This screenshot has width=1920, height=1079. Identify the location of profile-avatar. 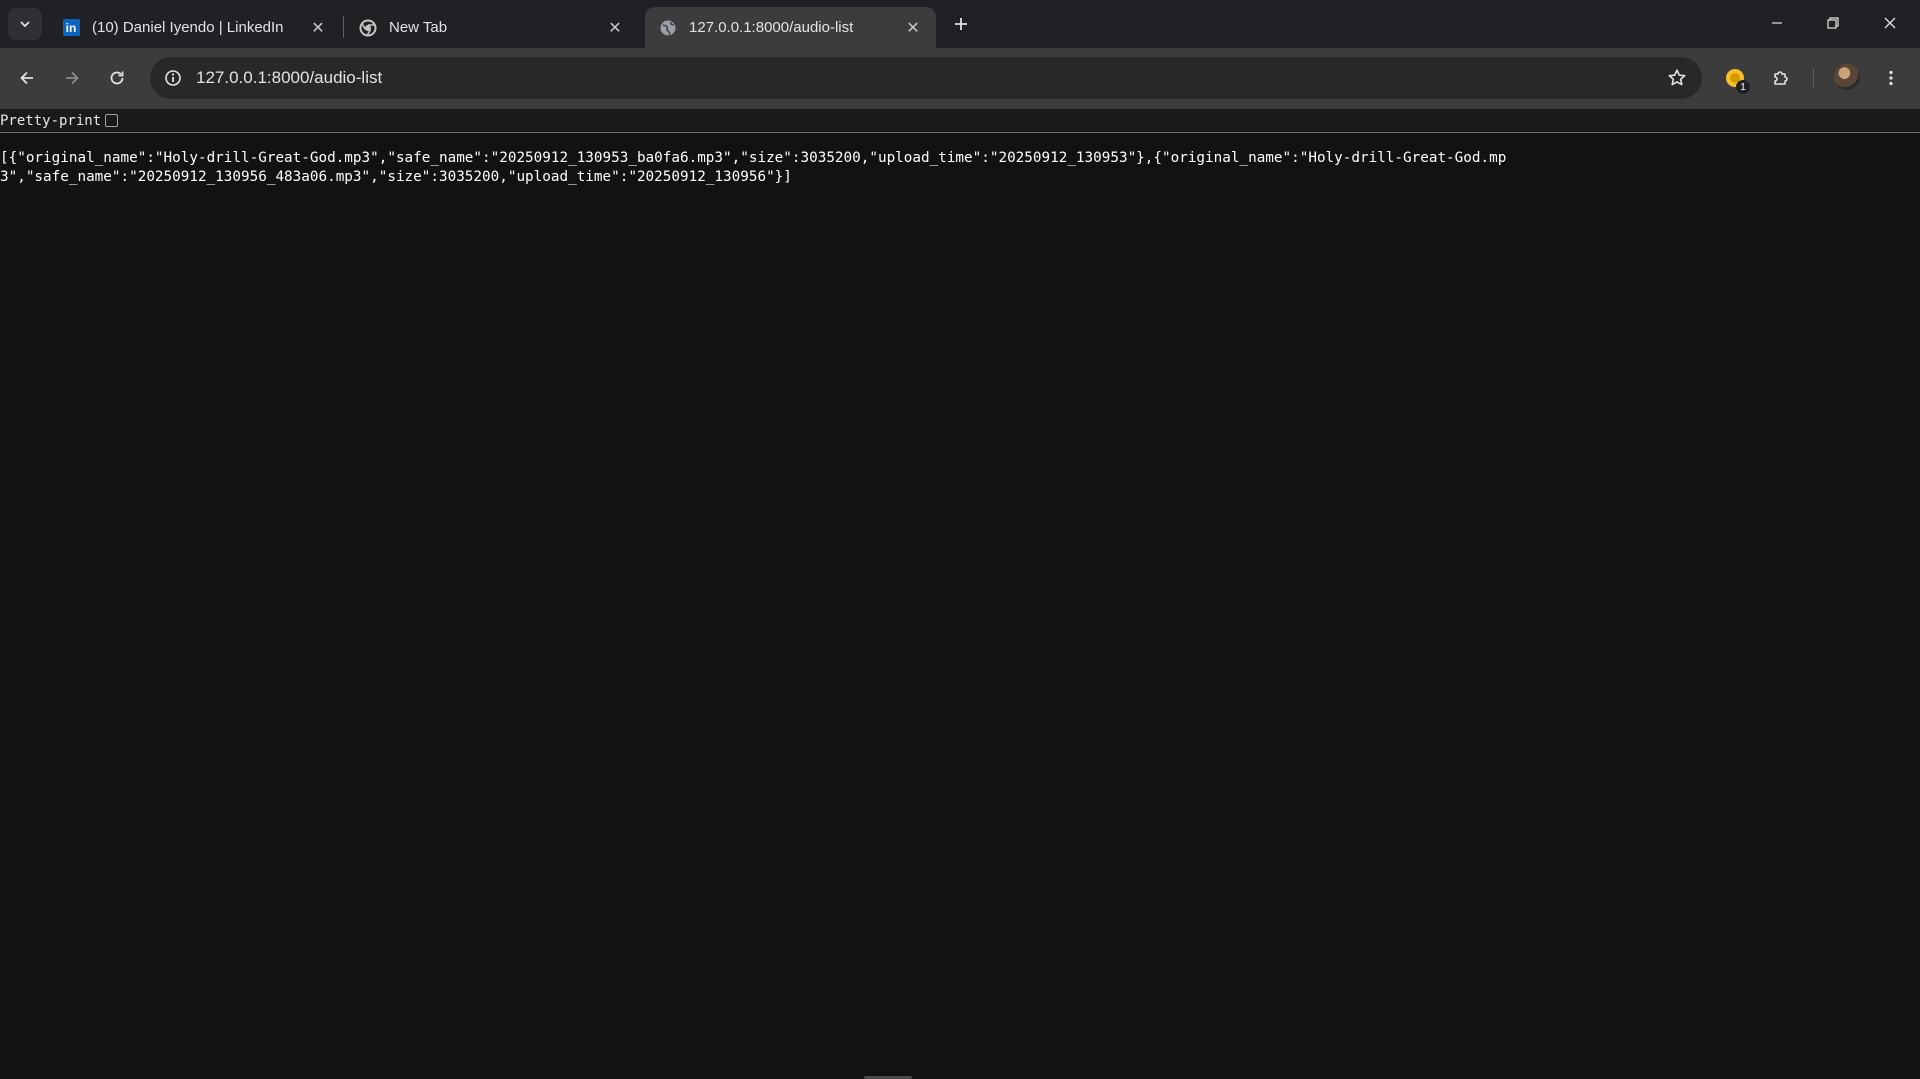
(1847, 77).